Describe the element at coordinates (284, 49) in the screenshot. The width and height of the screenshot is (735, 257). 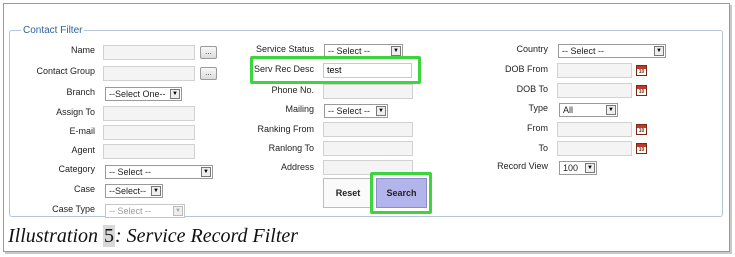
I see `service-status-label: Service Status` at that location.